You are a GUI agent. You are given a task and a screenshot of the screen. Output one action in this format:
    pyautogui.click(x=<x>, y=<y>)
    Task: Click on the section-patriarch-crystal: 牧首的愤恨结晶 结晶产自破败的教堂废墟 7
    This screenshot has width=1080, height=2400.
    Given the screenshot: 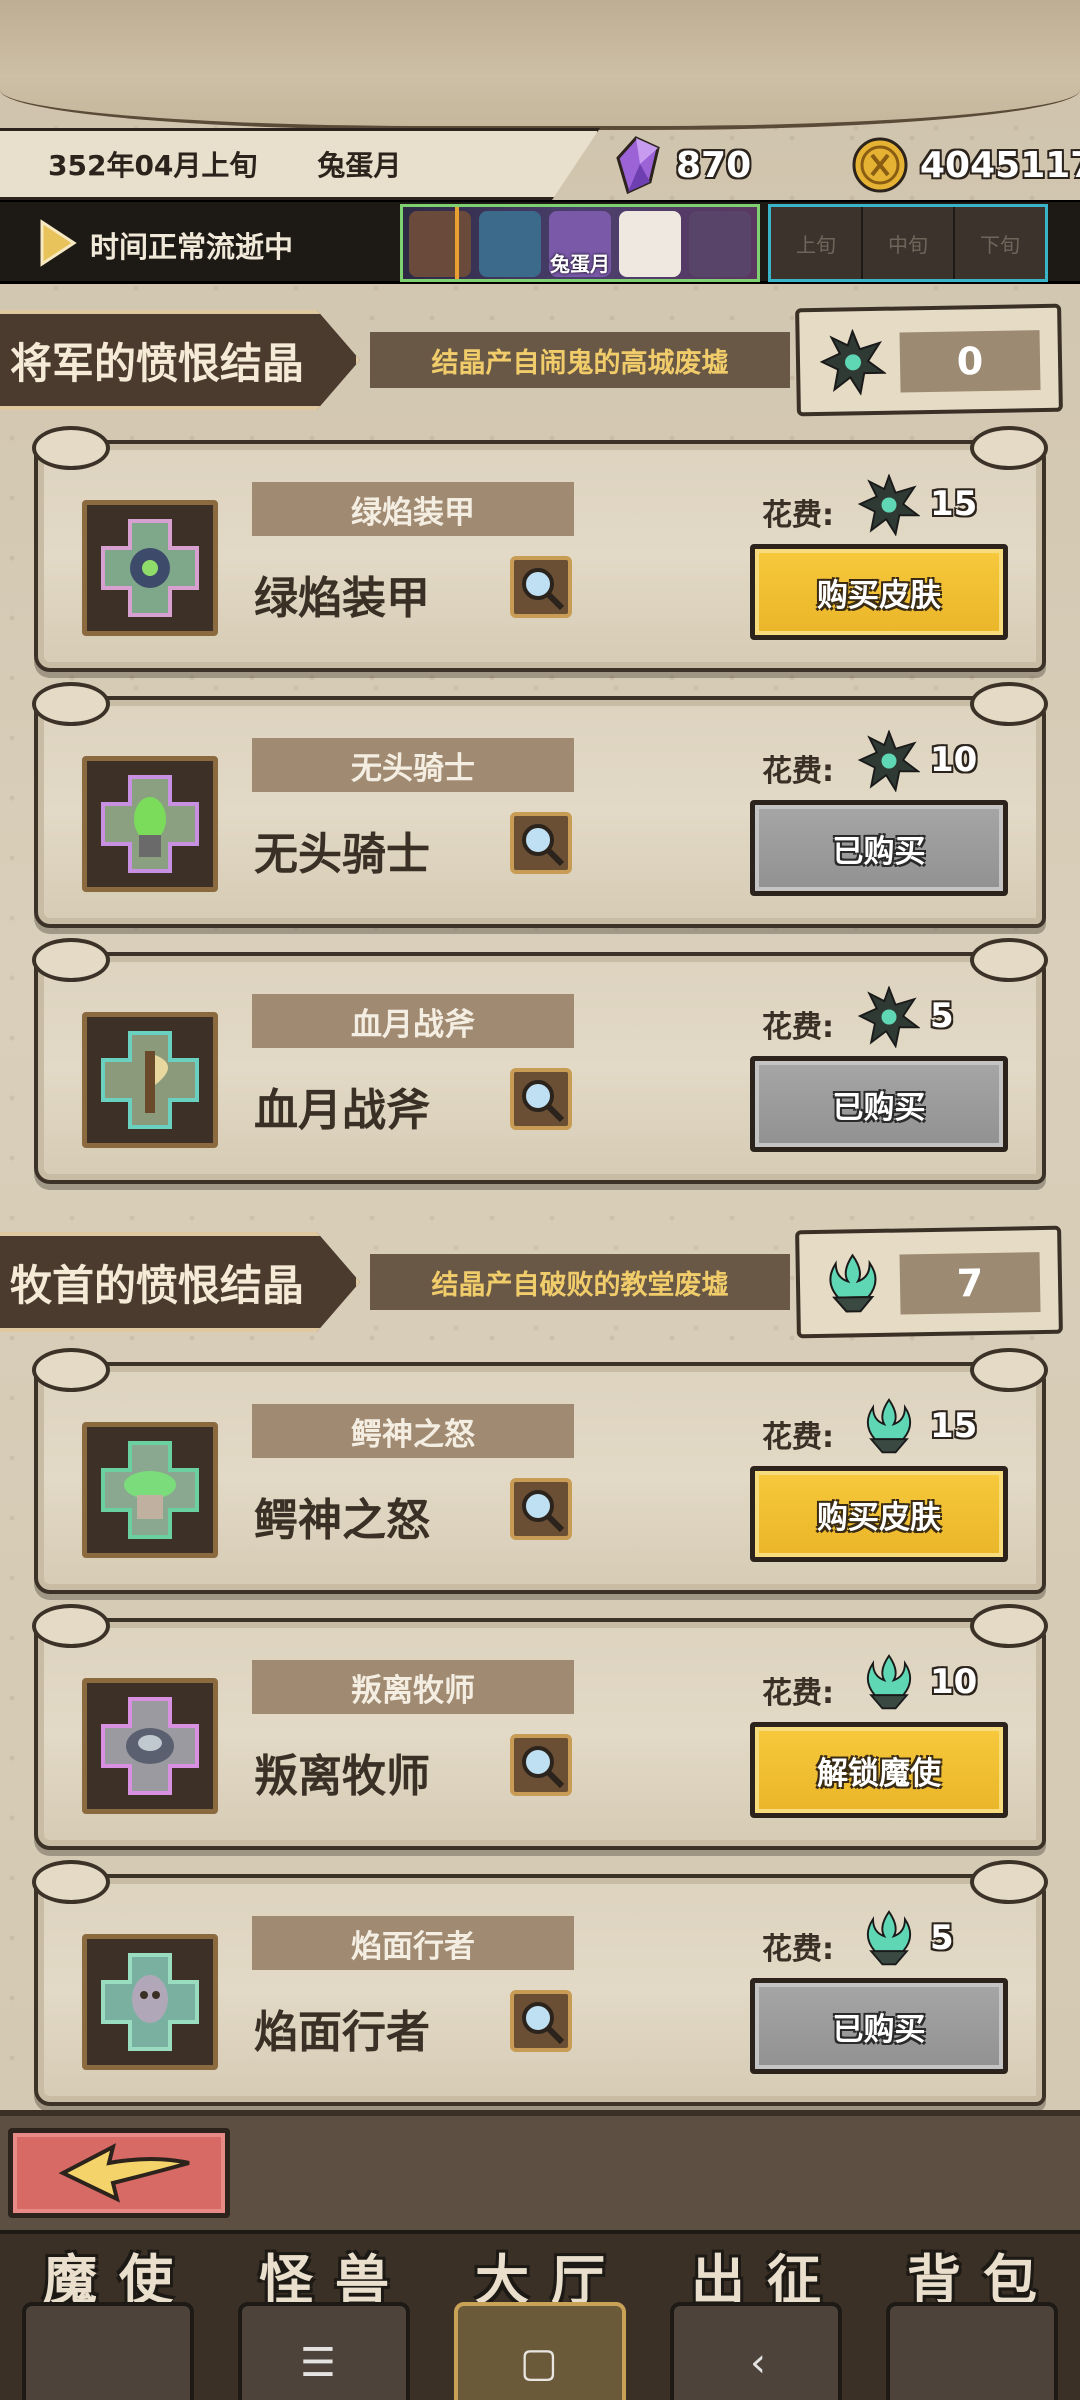 What is the action you would take?
    pyautogui.click(x=540, y=1282)
    